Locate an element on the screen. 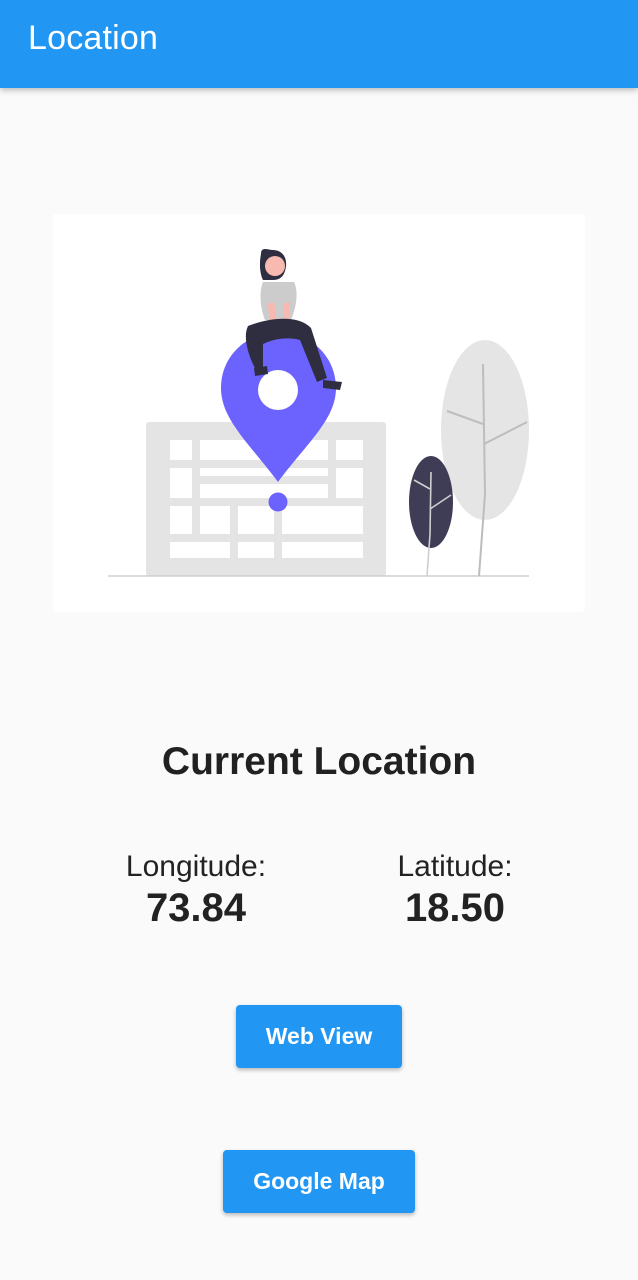 This screenshot has width=638, height=1280. latitude-value: 18.50 is located at coordinates (455, 908).